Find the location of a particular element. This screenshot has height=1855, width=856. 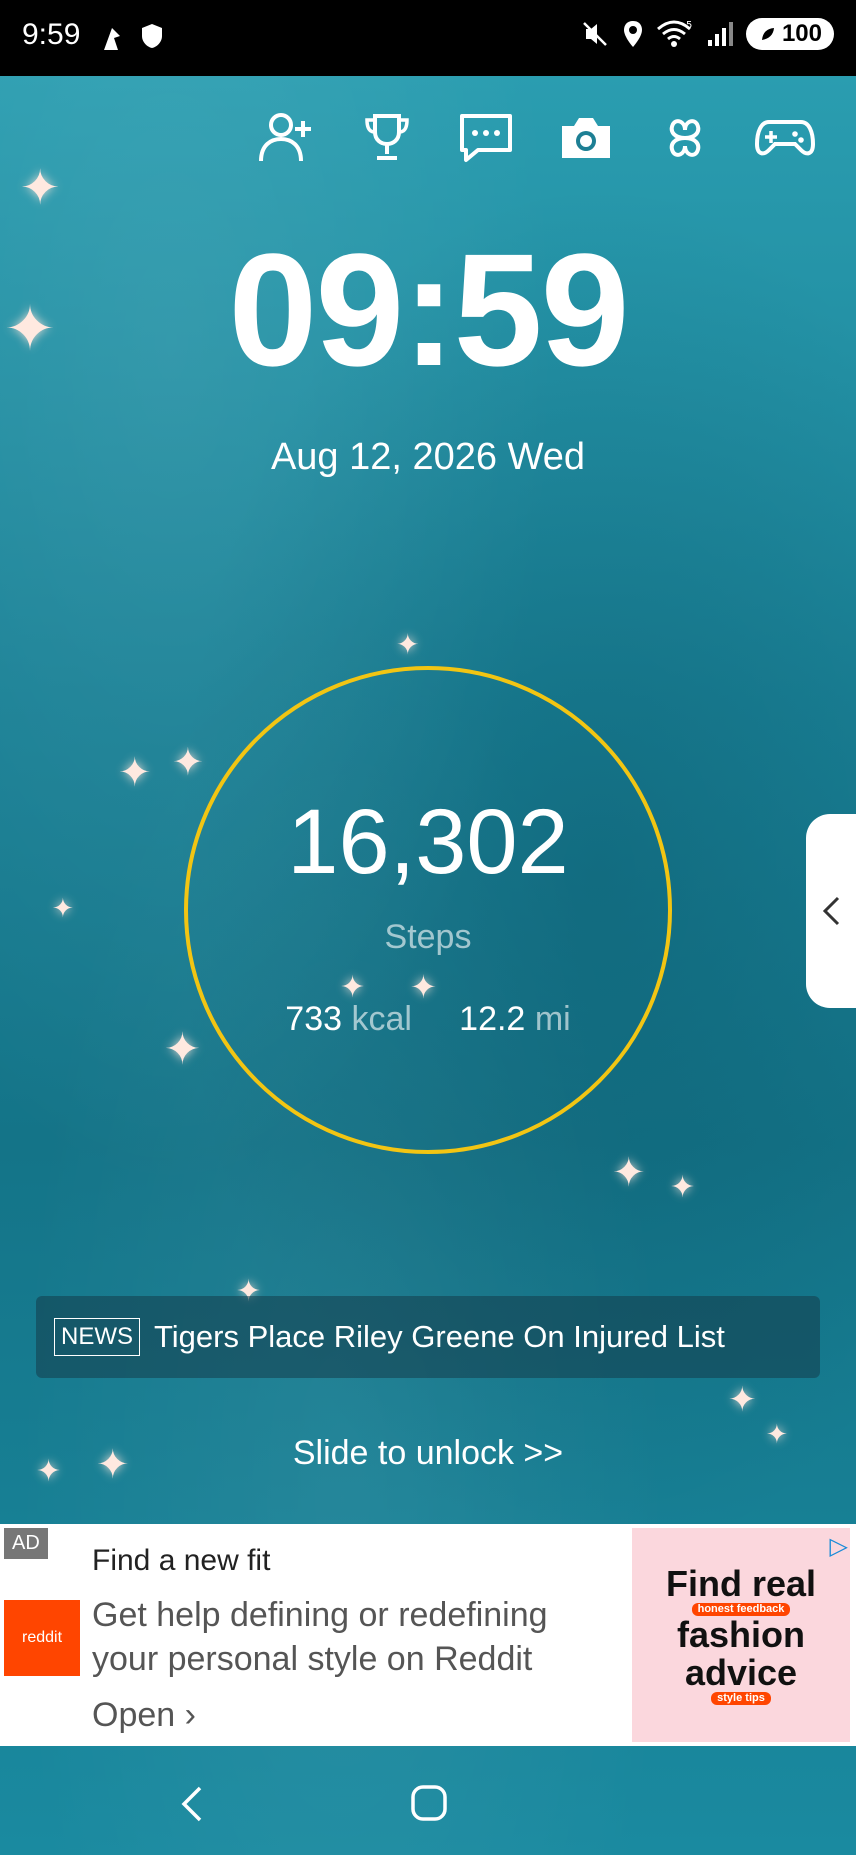

trophy-icon is located at coordinates (386, 137).